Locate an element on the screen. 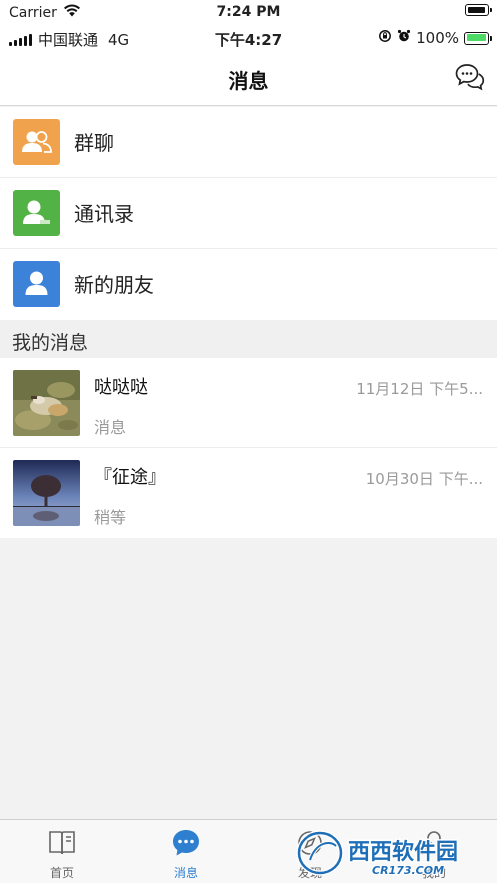 This screenshot has height=883, width=497. menu-item-label: 新的朋友 is located at coordinates (114, 285).